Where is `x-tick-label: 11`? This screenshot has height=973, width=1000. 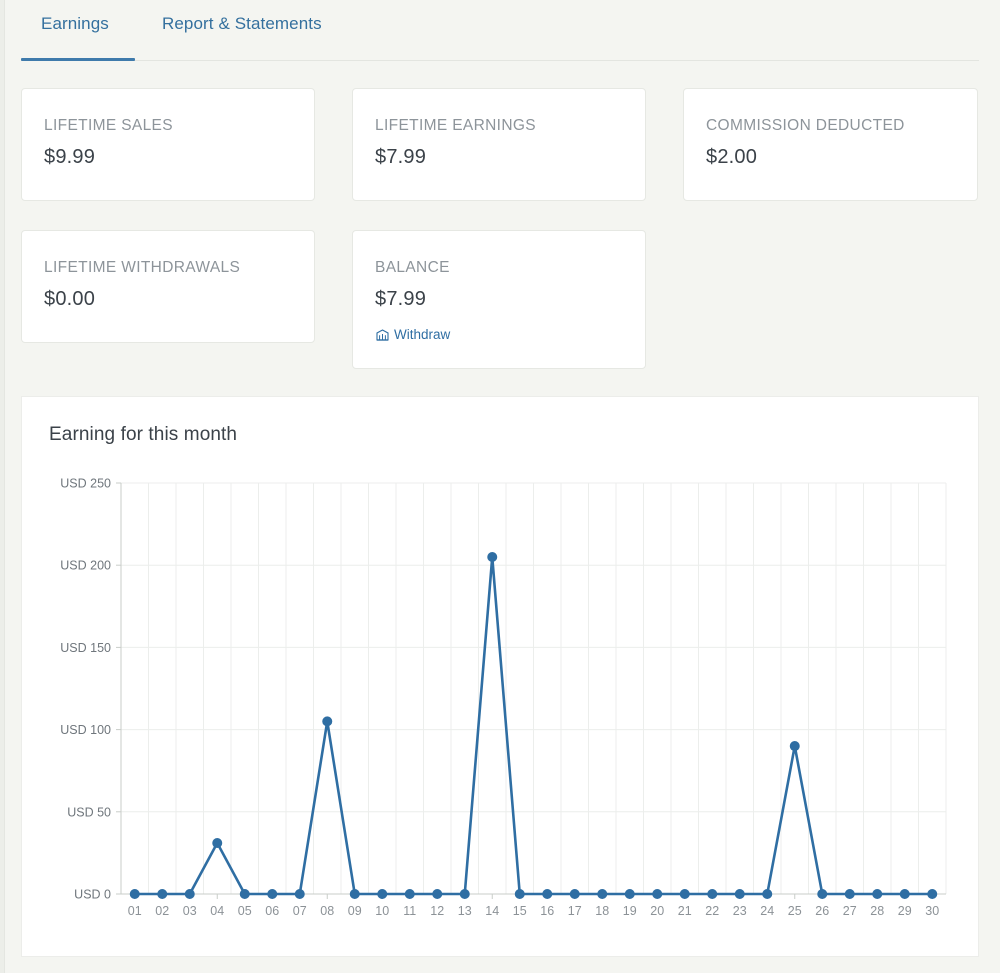
x-tick-label: 11 is located at coordinates (409, 911).